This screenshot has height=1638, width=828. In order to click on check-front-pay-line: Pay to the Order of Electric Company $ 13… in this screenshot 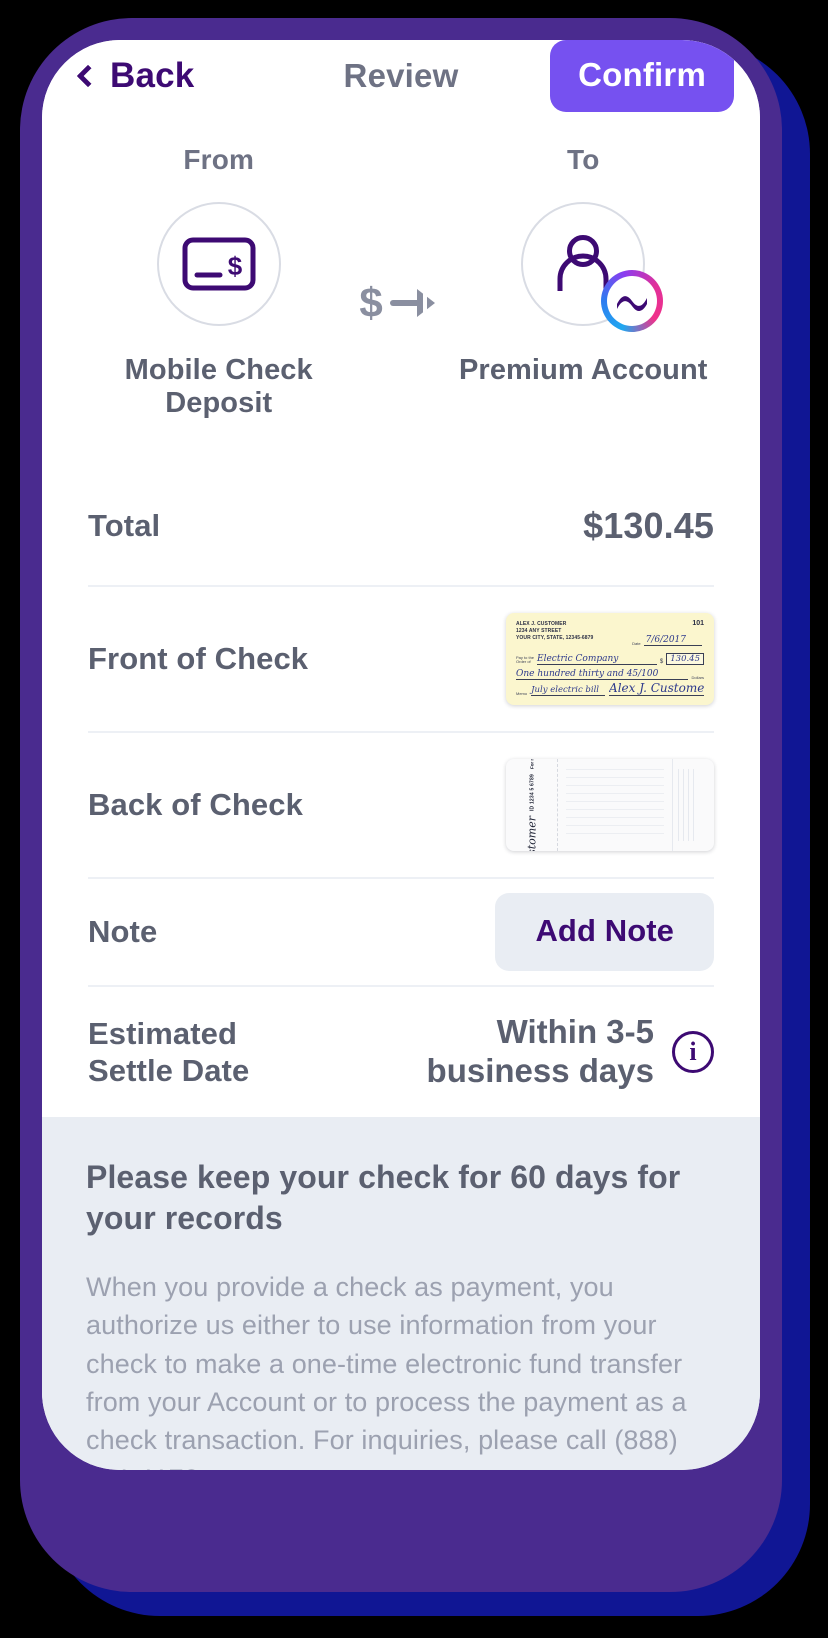, I will do `click(610, 658)`.